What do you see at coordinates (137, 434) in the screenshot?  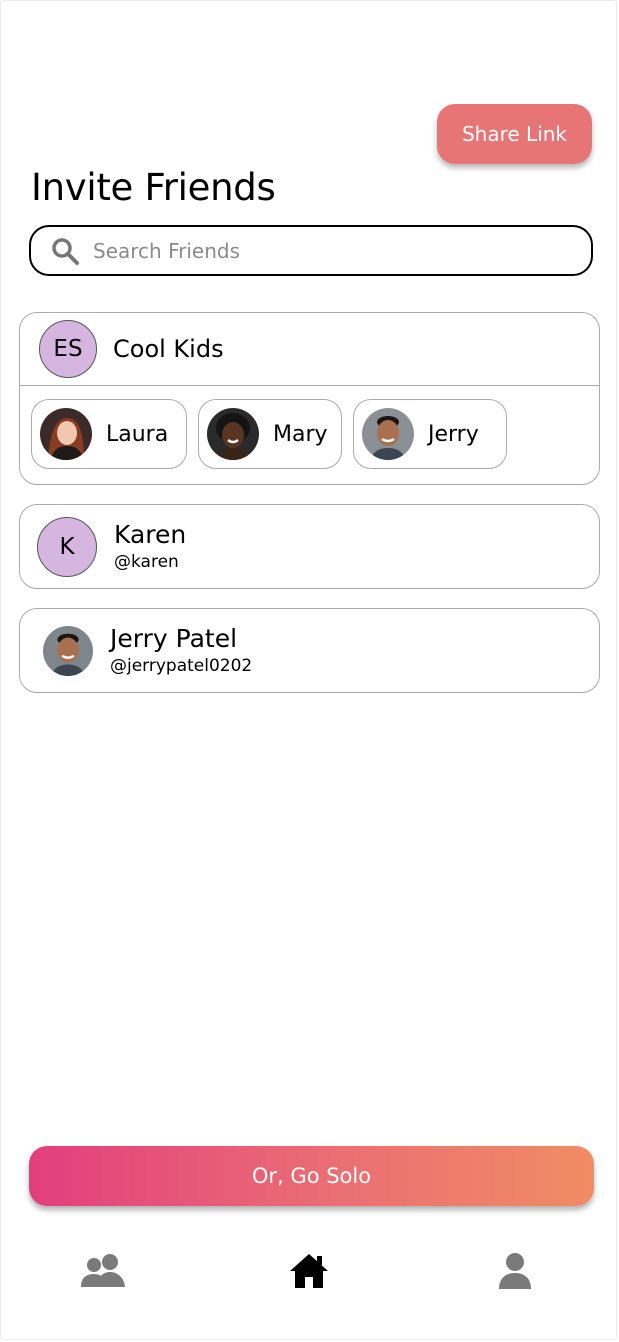 I see `member-name: Laura` at bounding box center [137, 434].